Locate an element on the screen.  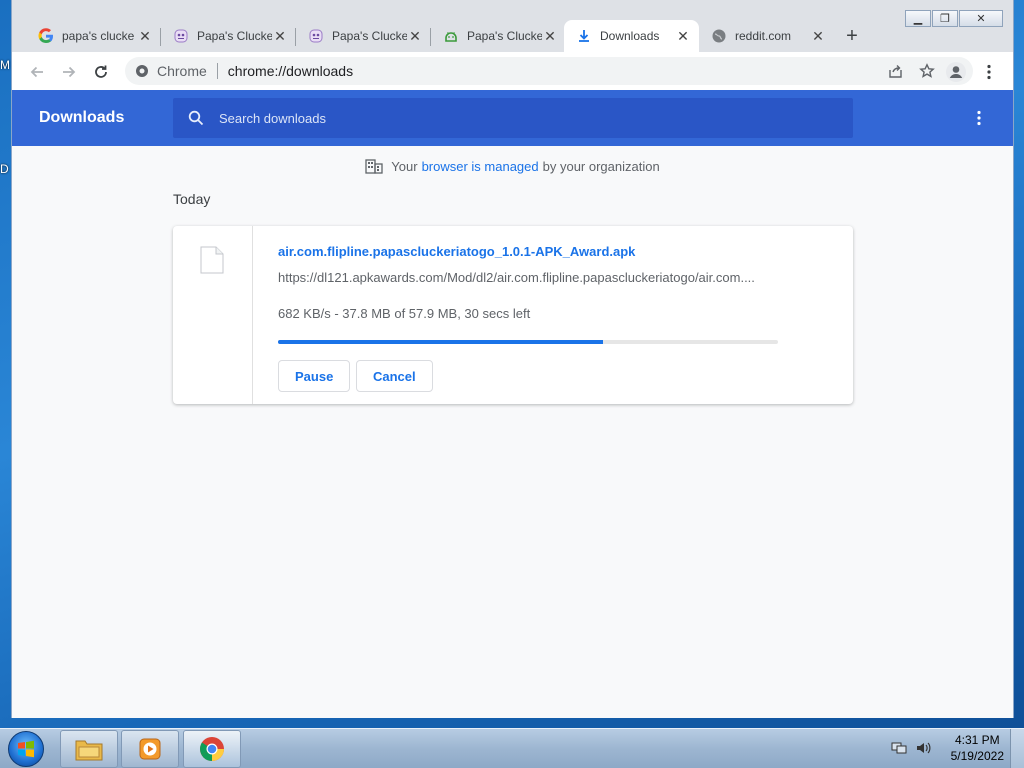
back-arrow-icon is located at coordinates (36, 72).